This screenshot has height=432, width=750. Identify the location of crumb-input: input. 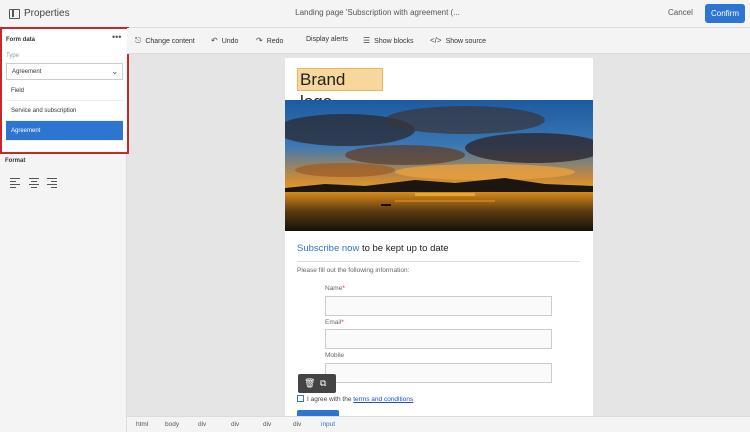
(328, 424).